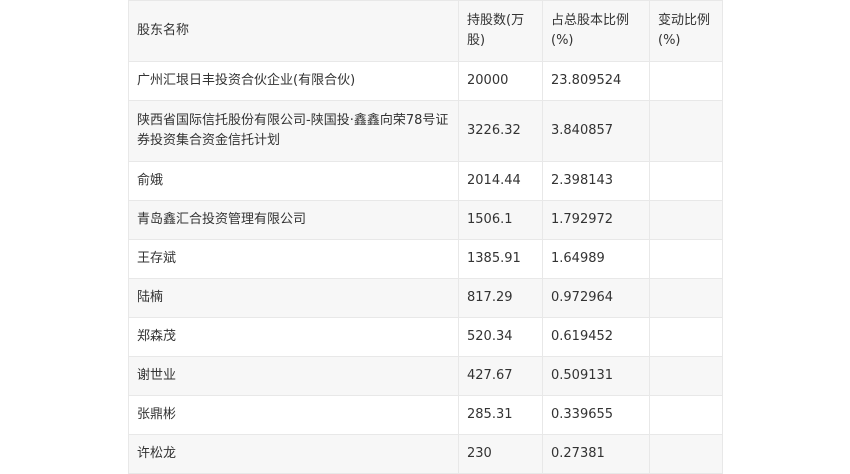 This screenshot has height=474, width=850. I want to click on cell-name: 陕西省国际信托股份有限公司-陕国投·鑫鑫向荣78号证券投资集合资金信托计划, so click(293, 131).